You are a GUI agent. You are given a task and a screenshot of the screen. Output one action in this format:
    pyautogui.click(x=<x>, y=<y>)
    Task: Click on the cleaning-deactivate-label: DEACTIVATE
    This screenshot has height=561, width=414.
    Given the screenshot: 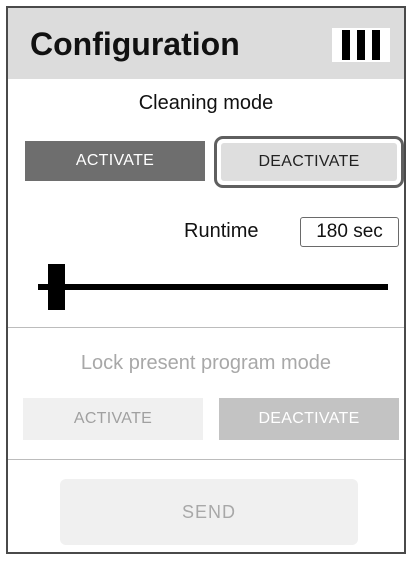 What is the action you would take?
    pyautogui.click(x=309, y=162)
    